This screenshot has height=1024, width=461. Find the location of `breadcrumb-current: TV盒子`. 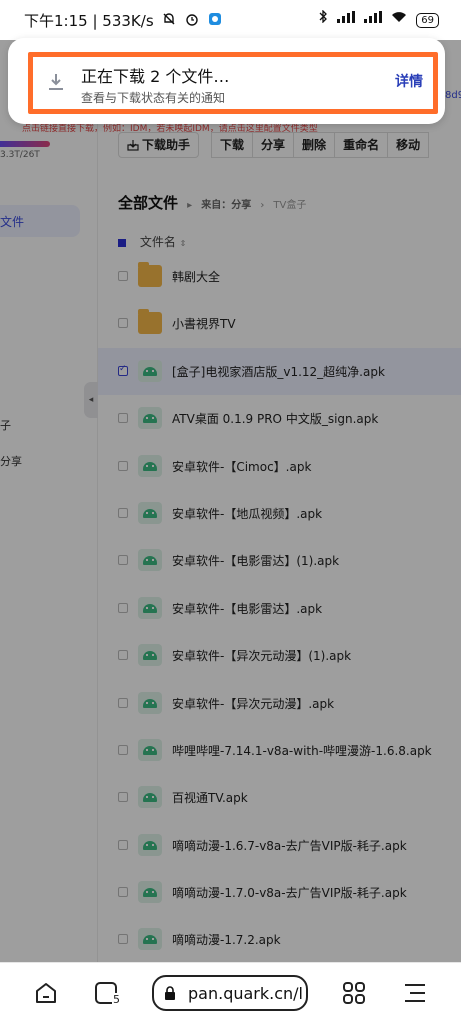

breadcrumb-current: TV盒子 is located at coordinates (290, 205).